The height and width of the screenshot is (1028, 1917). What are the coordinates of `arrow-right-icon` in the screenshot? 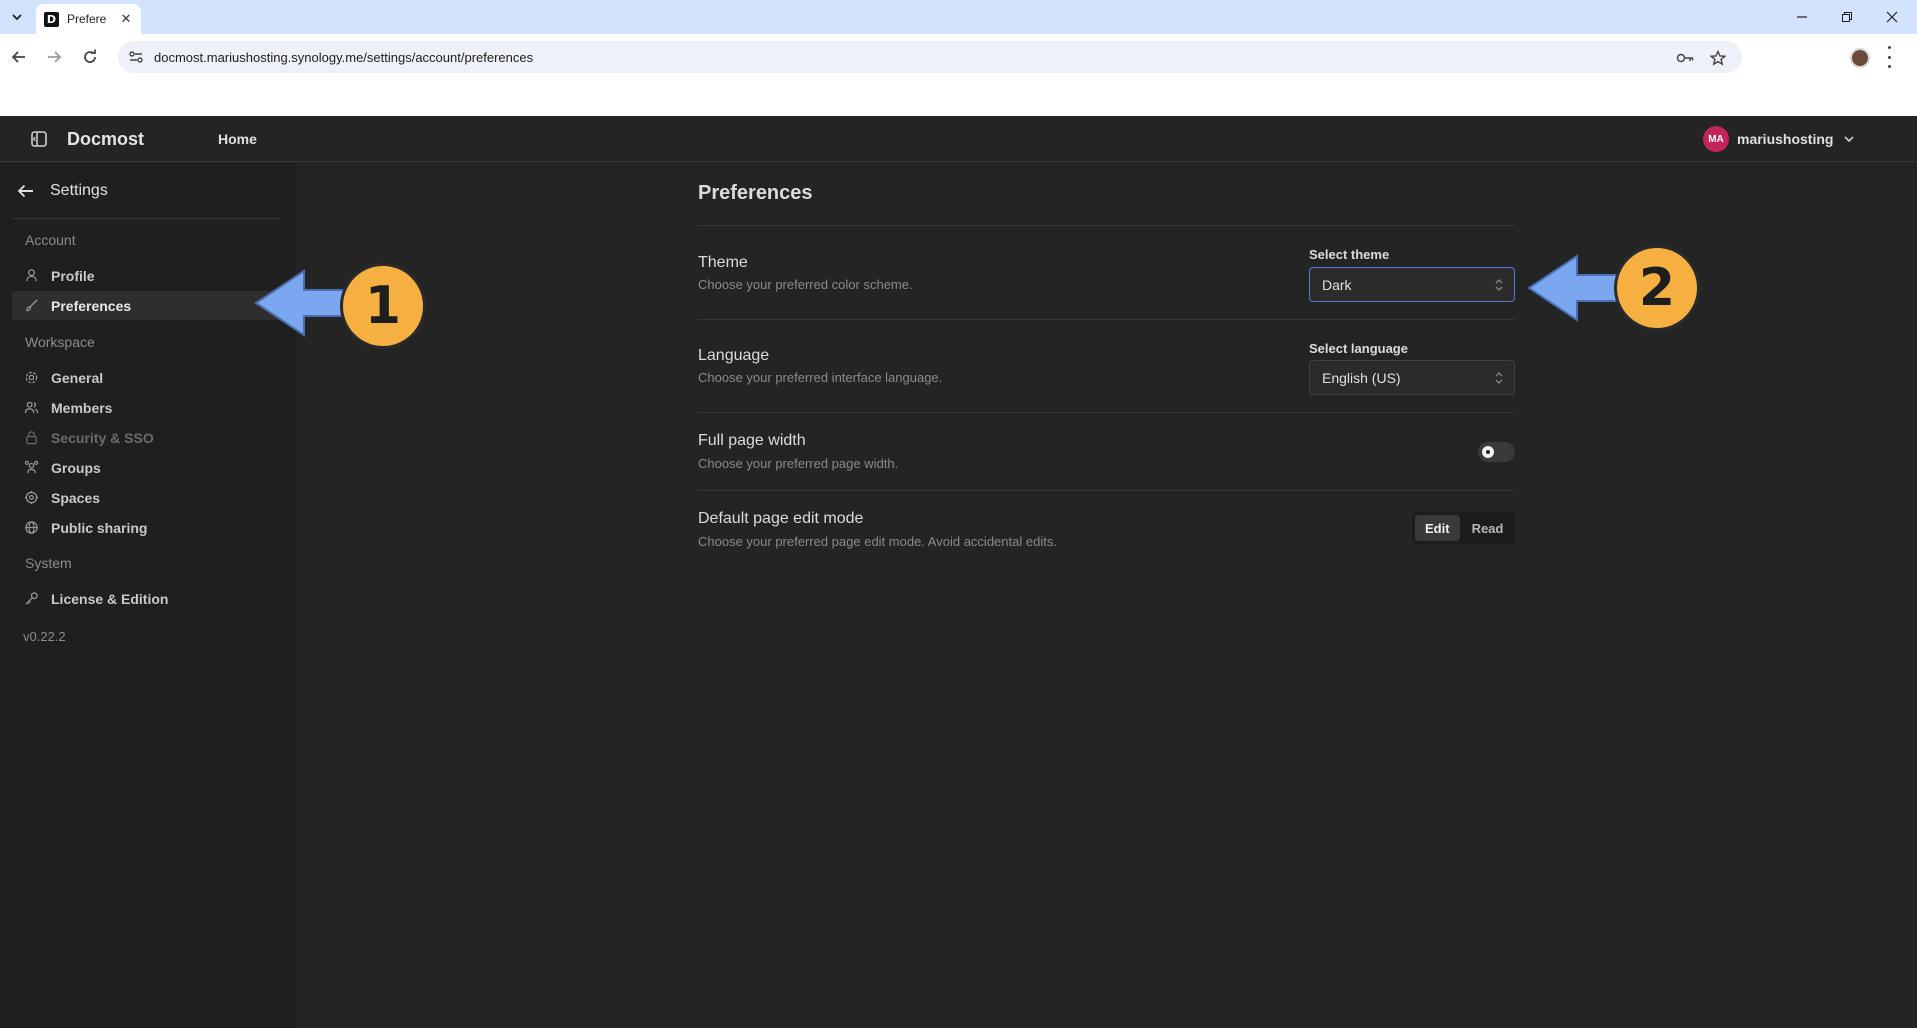 It's located at (55, 57).